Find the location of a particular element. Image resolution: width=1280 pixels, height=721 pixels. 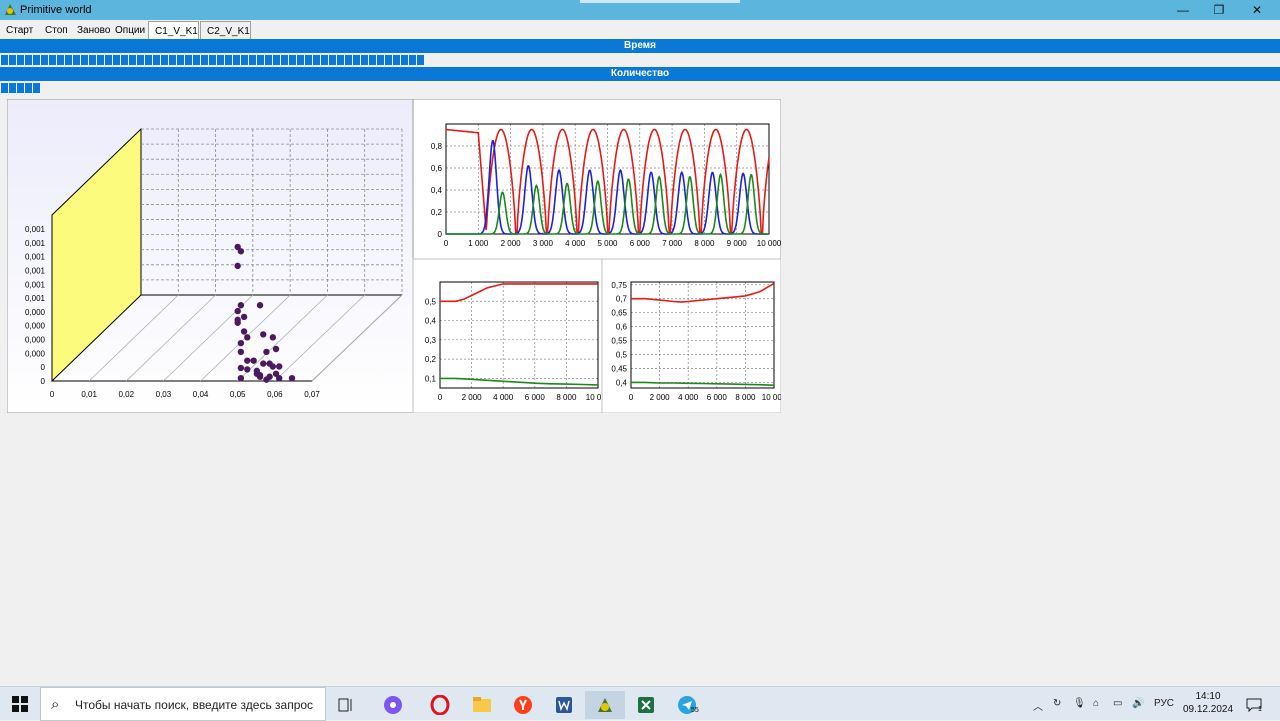

taskbar-explorer is located at coordinates (482, 705).